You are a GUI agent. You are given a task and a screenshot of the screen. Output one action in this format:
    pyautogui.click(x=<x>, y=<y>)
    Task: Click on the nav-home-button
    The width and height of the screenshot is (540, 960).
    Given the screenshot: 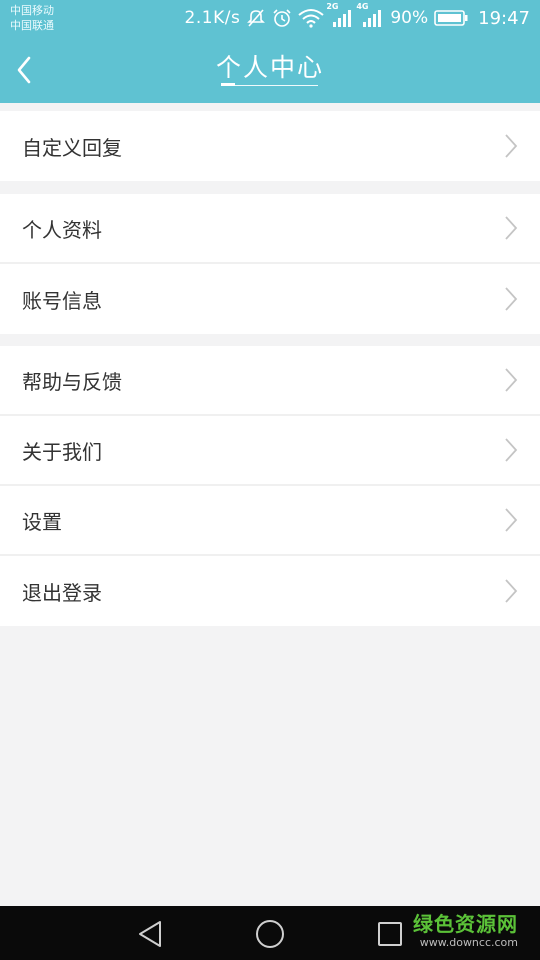 What is the action you would take?
    pyautogui.click(x=270, y=934)
    